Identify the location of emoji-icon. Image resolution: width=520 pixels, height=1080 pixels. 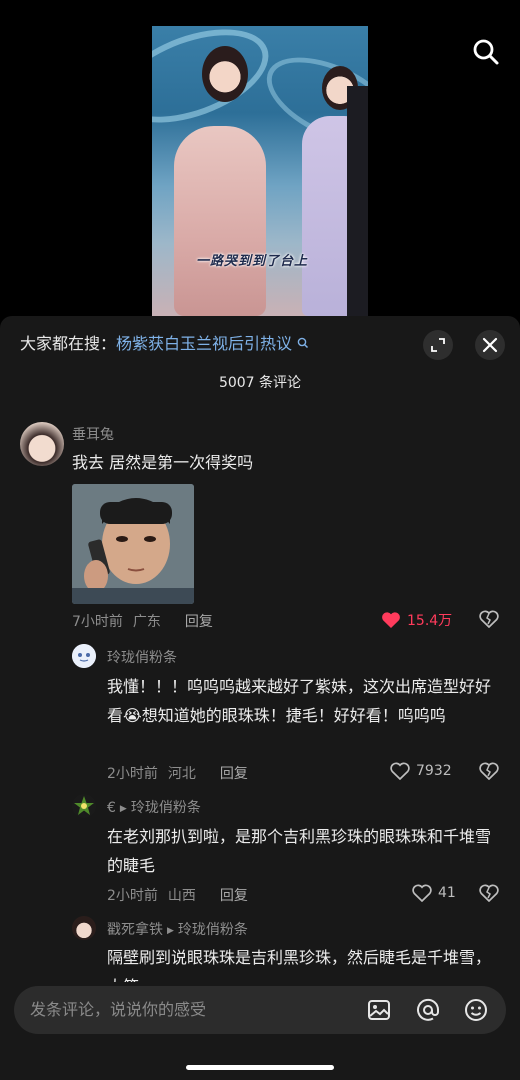
(476, 1010).